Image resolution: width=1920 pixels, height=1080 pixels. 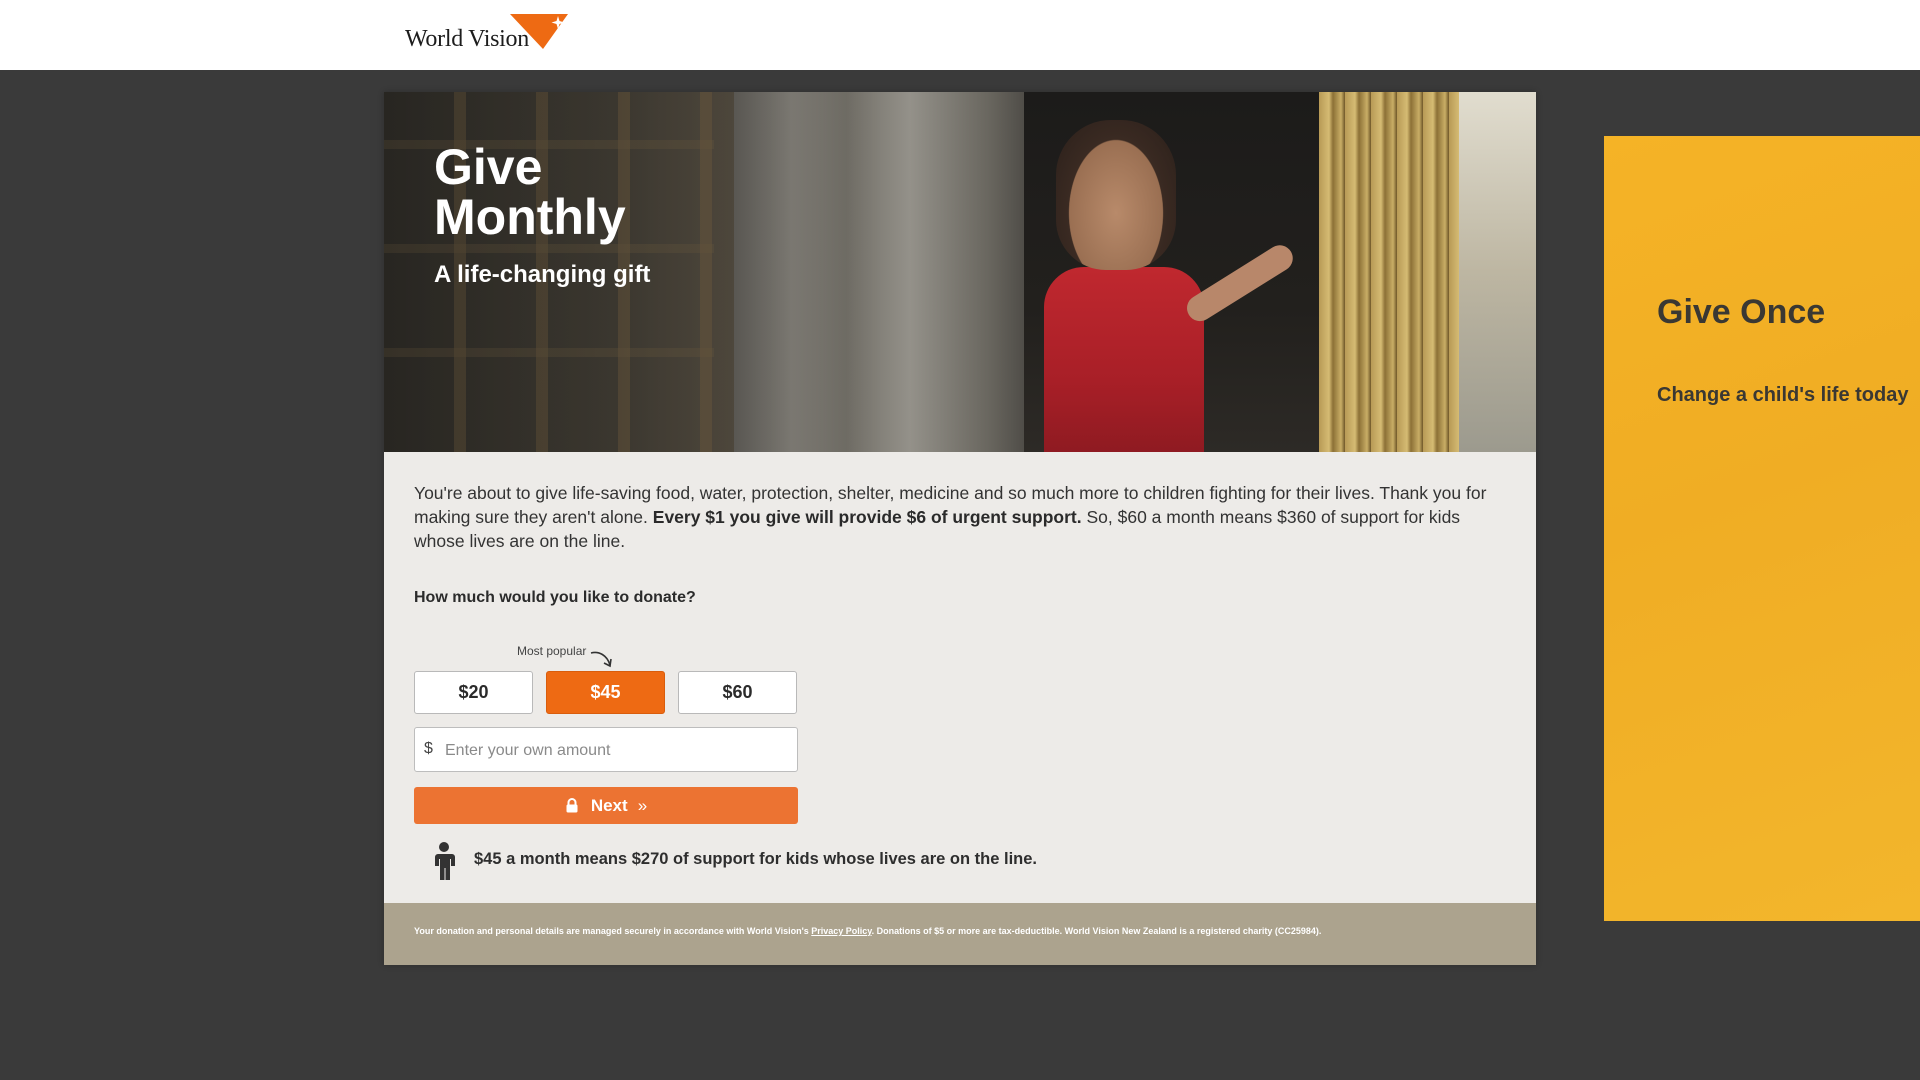 What do you see at coordinates (555, 597) in the screenshot?
I see `donation-question: How much would you like to donate?` at bounding box center [555, 597].